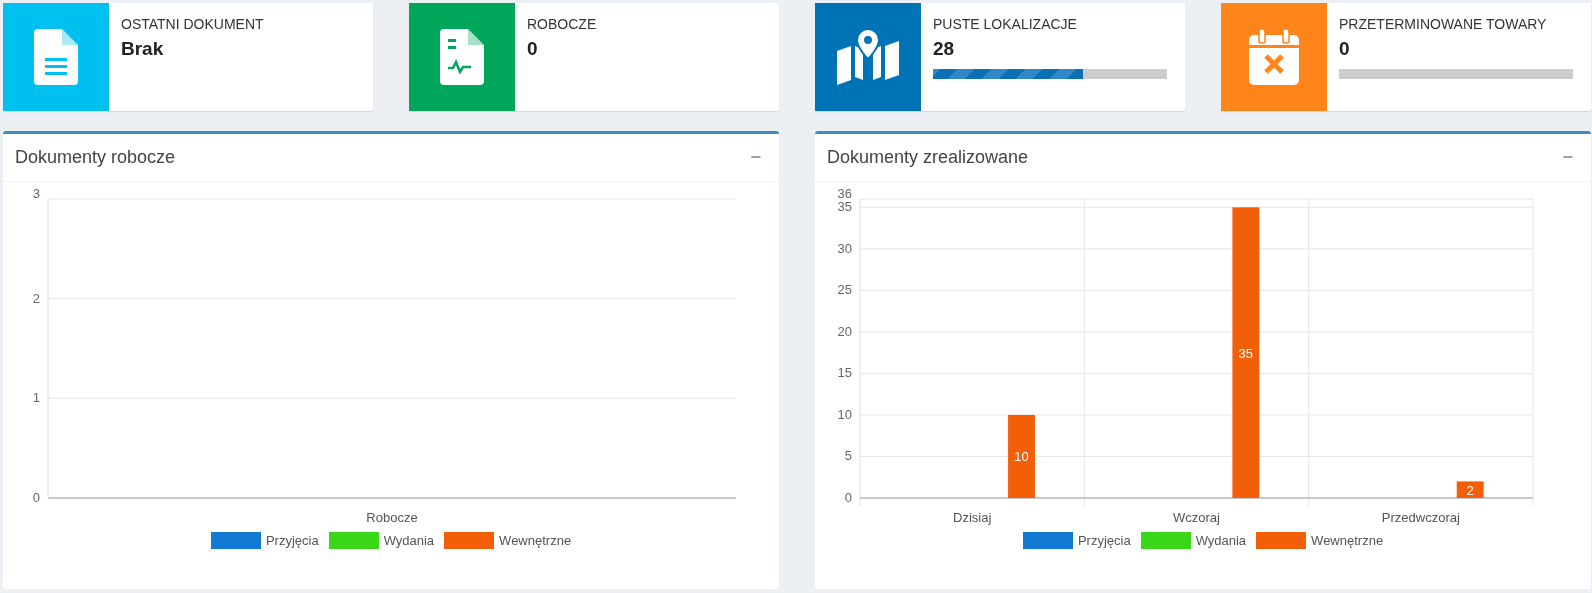  What do you see at coordinates (36, 193) in the screenshot?
I see `axis-tick-label: 3` at bounding box center [36, 193].